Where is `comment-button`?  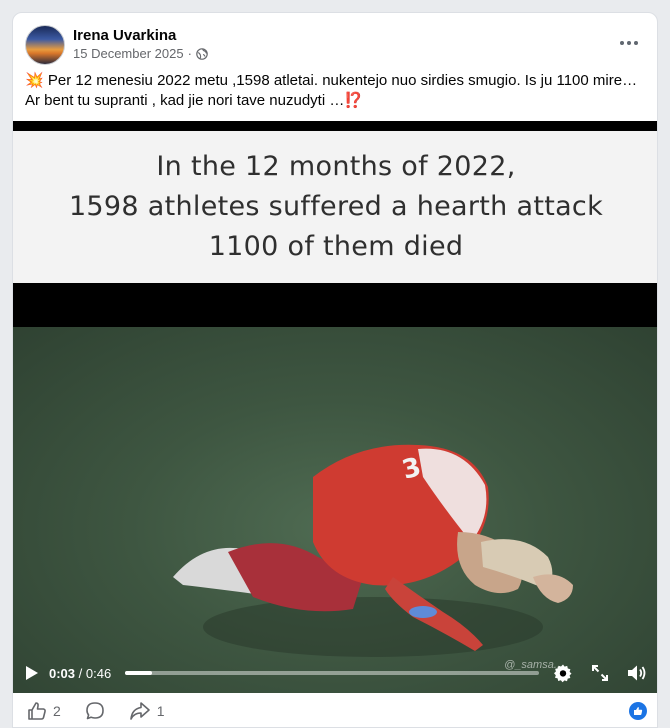
comment-button is located at coordinates (95, 711).